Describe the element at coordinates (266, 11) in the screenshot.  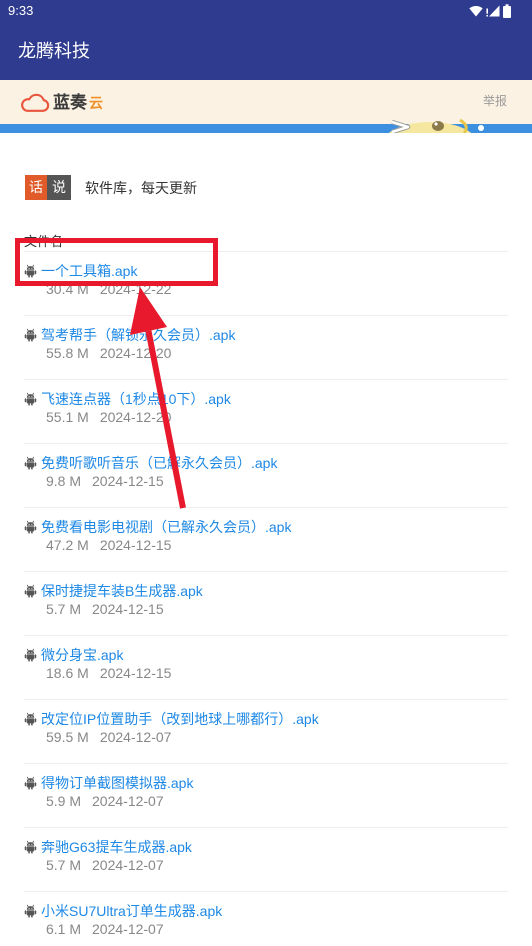
I see `status-bar: 9:33` at that location.